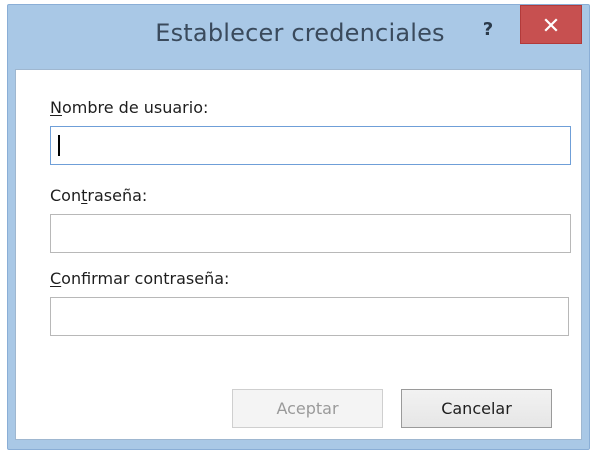 This screenshot has height=458, width=600. Describe the element at coordinates (309, 316) in the screenshot. I see `confirm-password-field` at that location.